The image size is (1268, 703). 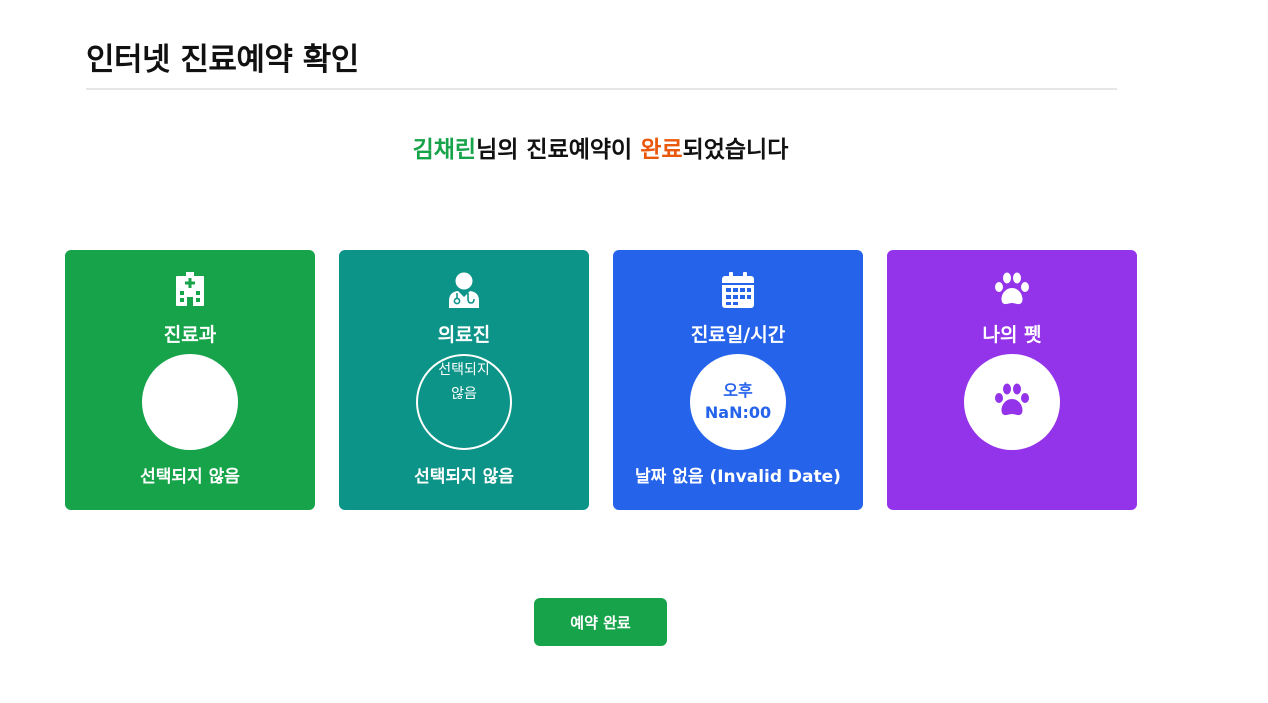 I want to click on pet-circle, so click(x=1012, y=402).